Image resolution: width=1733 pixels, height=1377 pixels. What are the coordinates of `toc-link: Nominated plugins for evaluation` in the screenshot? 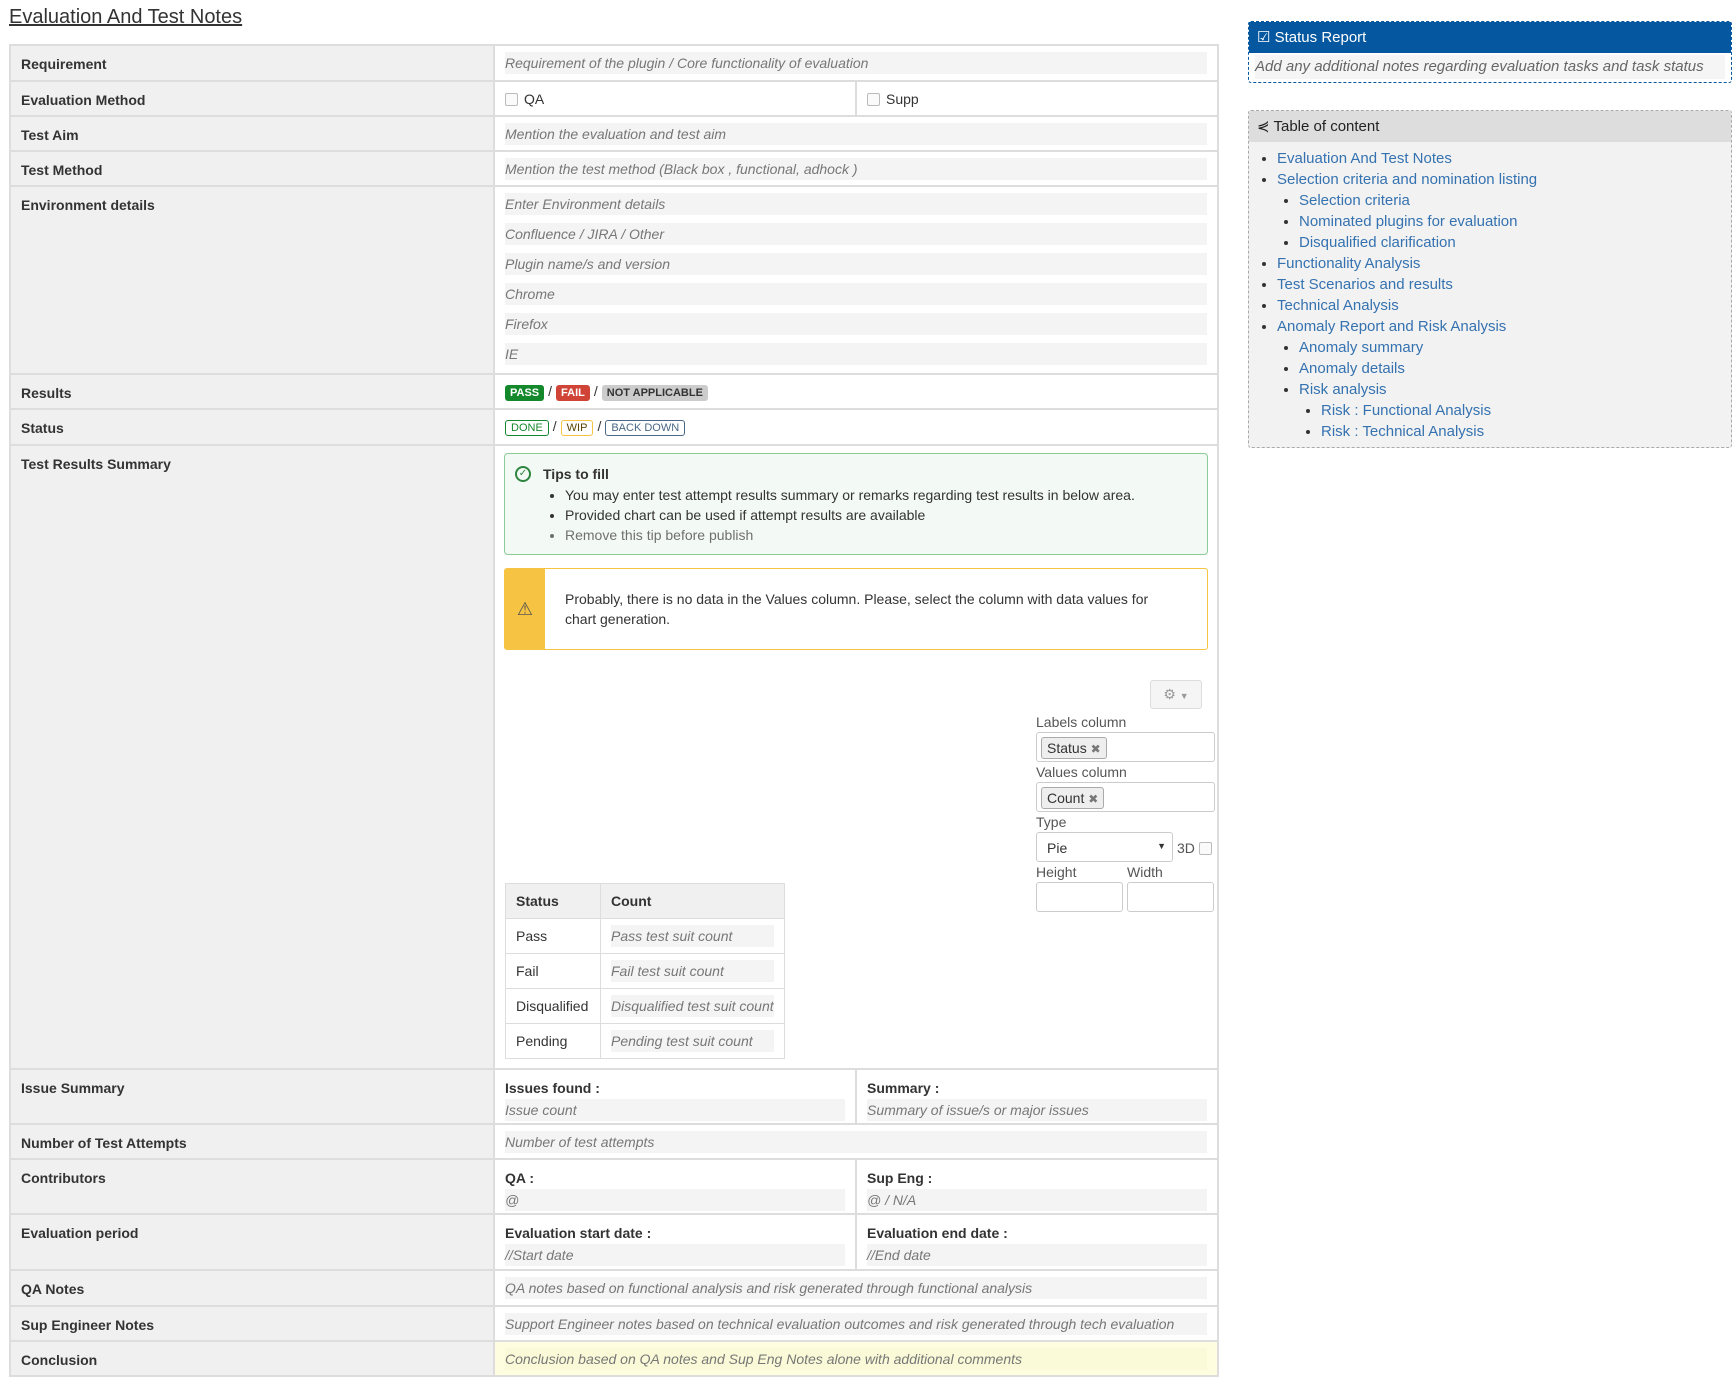 It's located at (1408, 221).